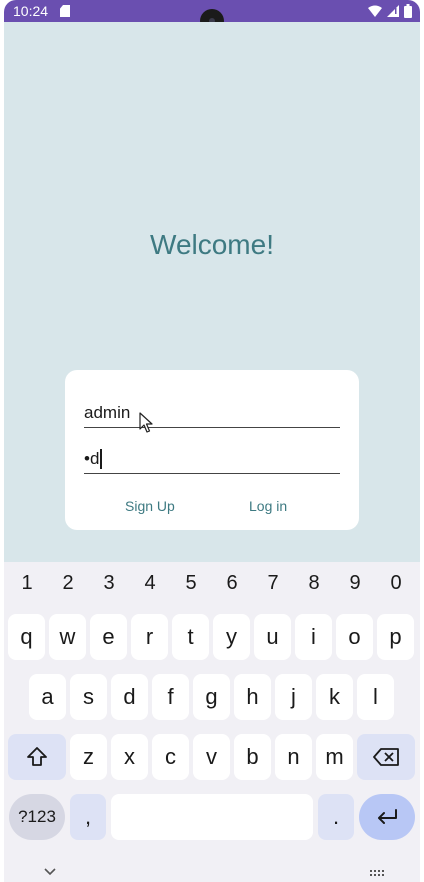 This screenshot has width=424, height=882. Describe the element at coordinates (150, 583) in the screenshot. I see `key-4: 4` at that location.